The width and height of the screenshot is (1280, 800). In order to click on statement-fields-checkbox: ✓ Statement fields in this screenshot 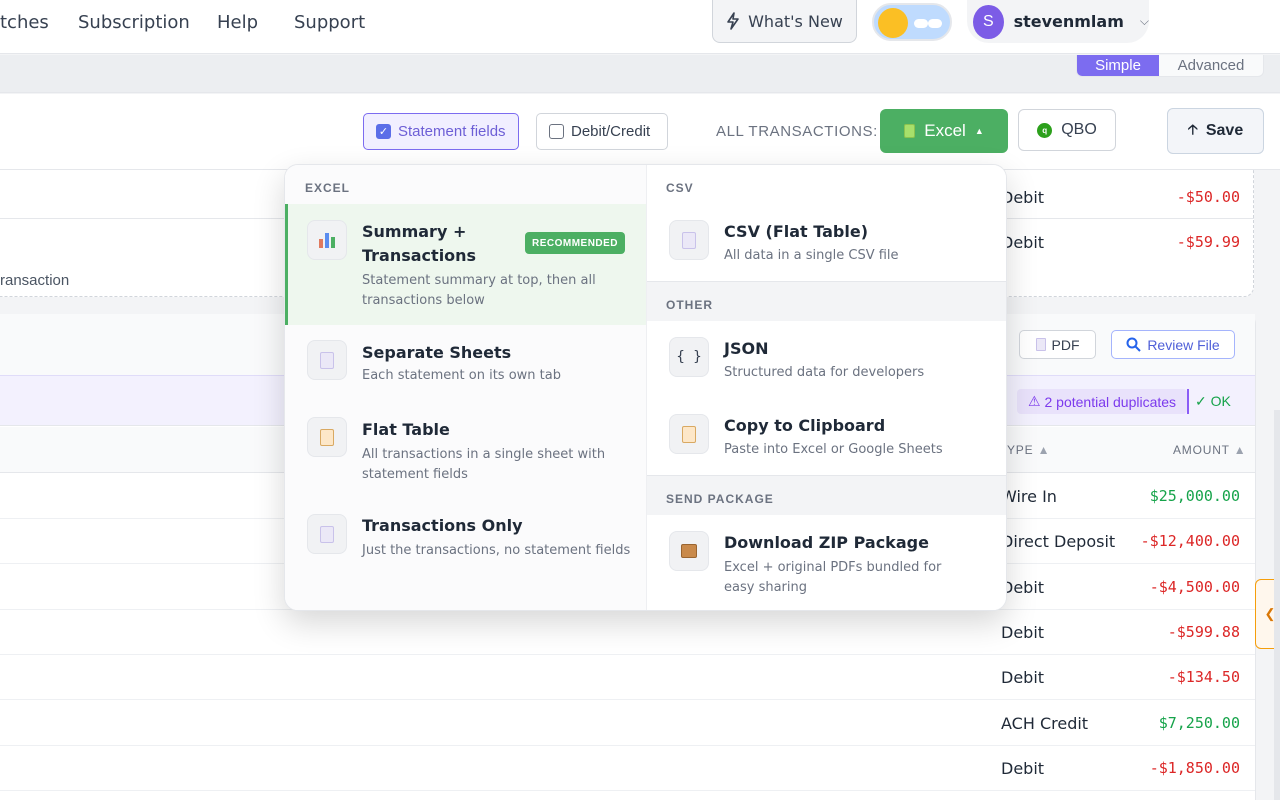, I will do `click(441, 131)`.